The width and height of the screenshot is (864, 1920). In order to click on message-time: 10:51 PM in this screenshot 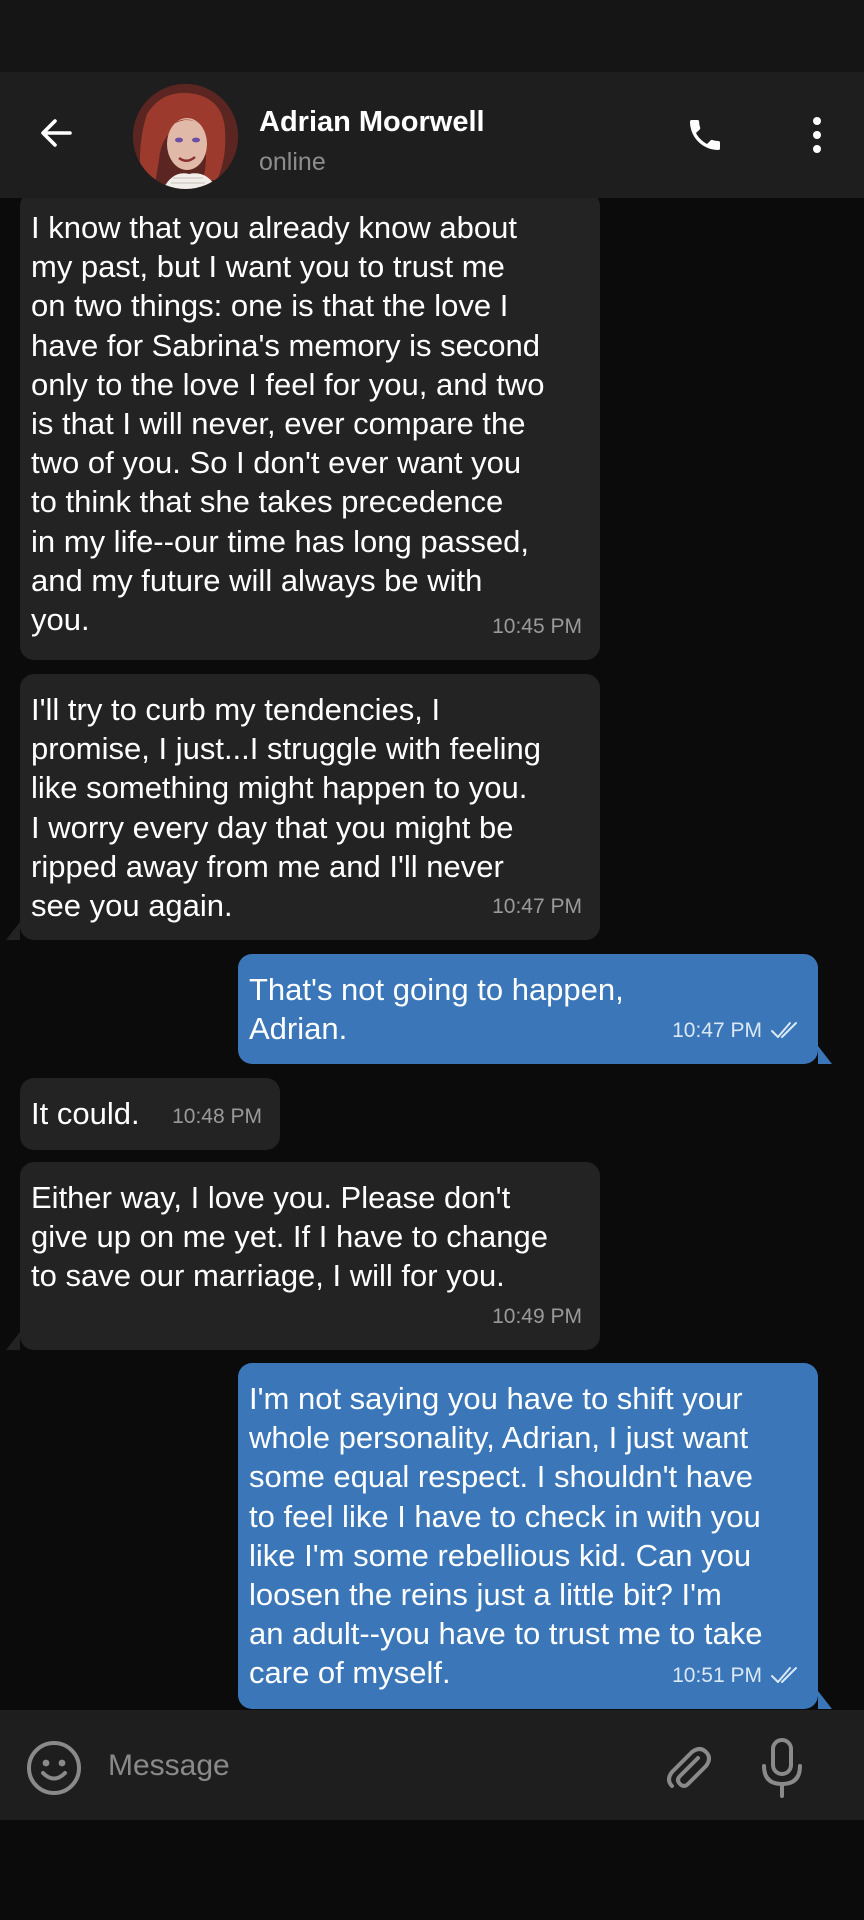, I will do `click(736, 1675)`.